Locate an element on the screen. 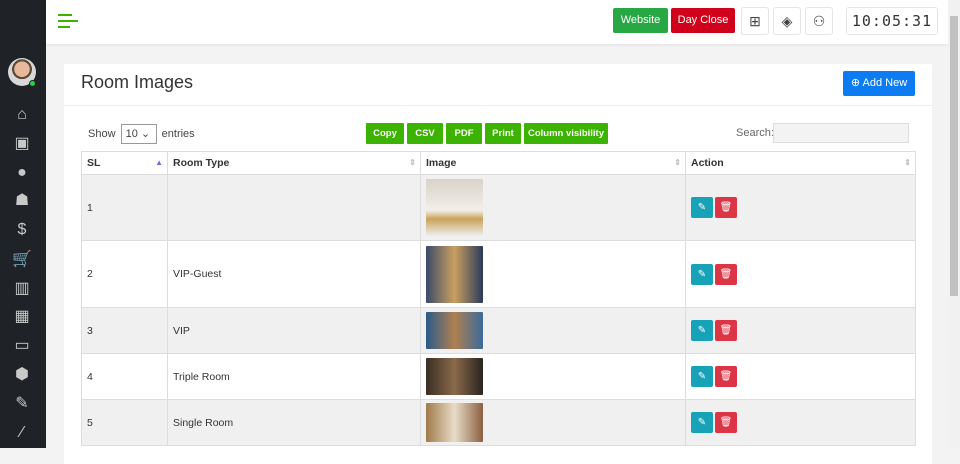 The width and height of the screenshot is (960, 464). search-input is located at coordinates (841, 133).